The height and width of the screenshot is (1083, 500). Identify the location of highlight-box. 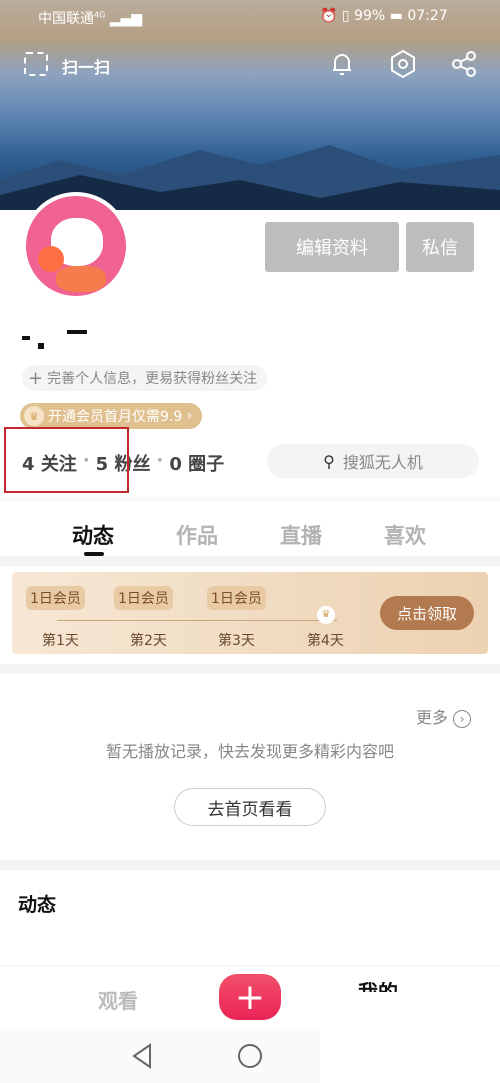
(66, 460).